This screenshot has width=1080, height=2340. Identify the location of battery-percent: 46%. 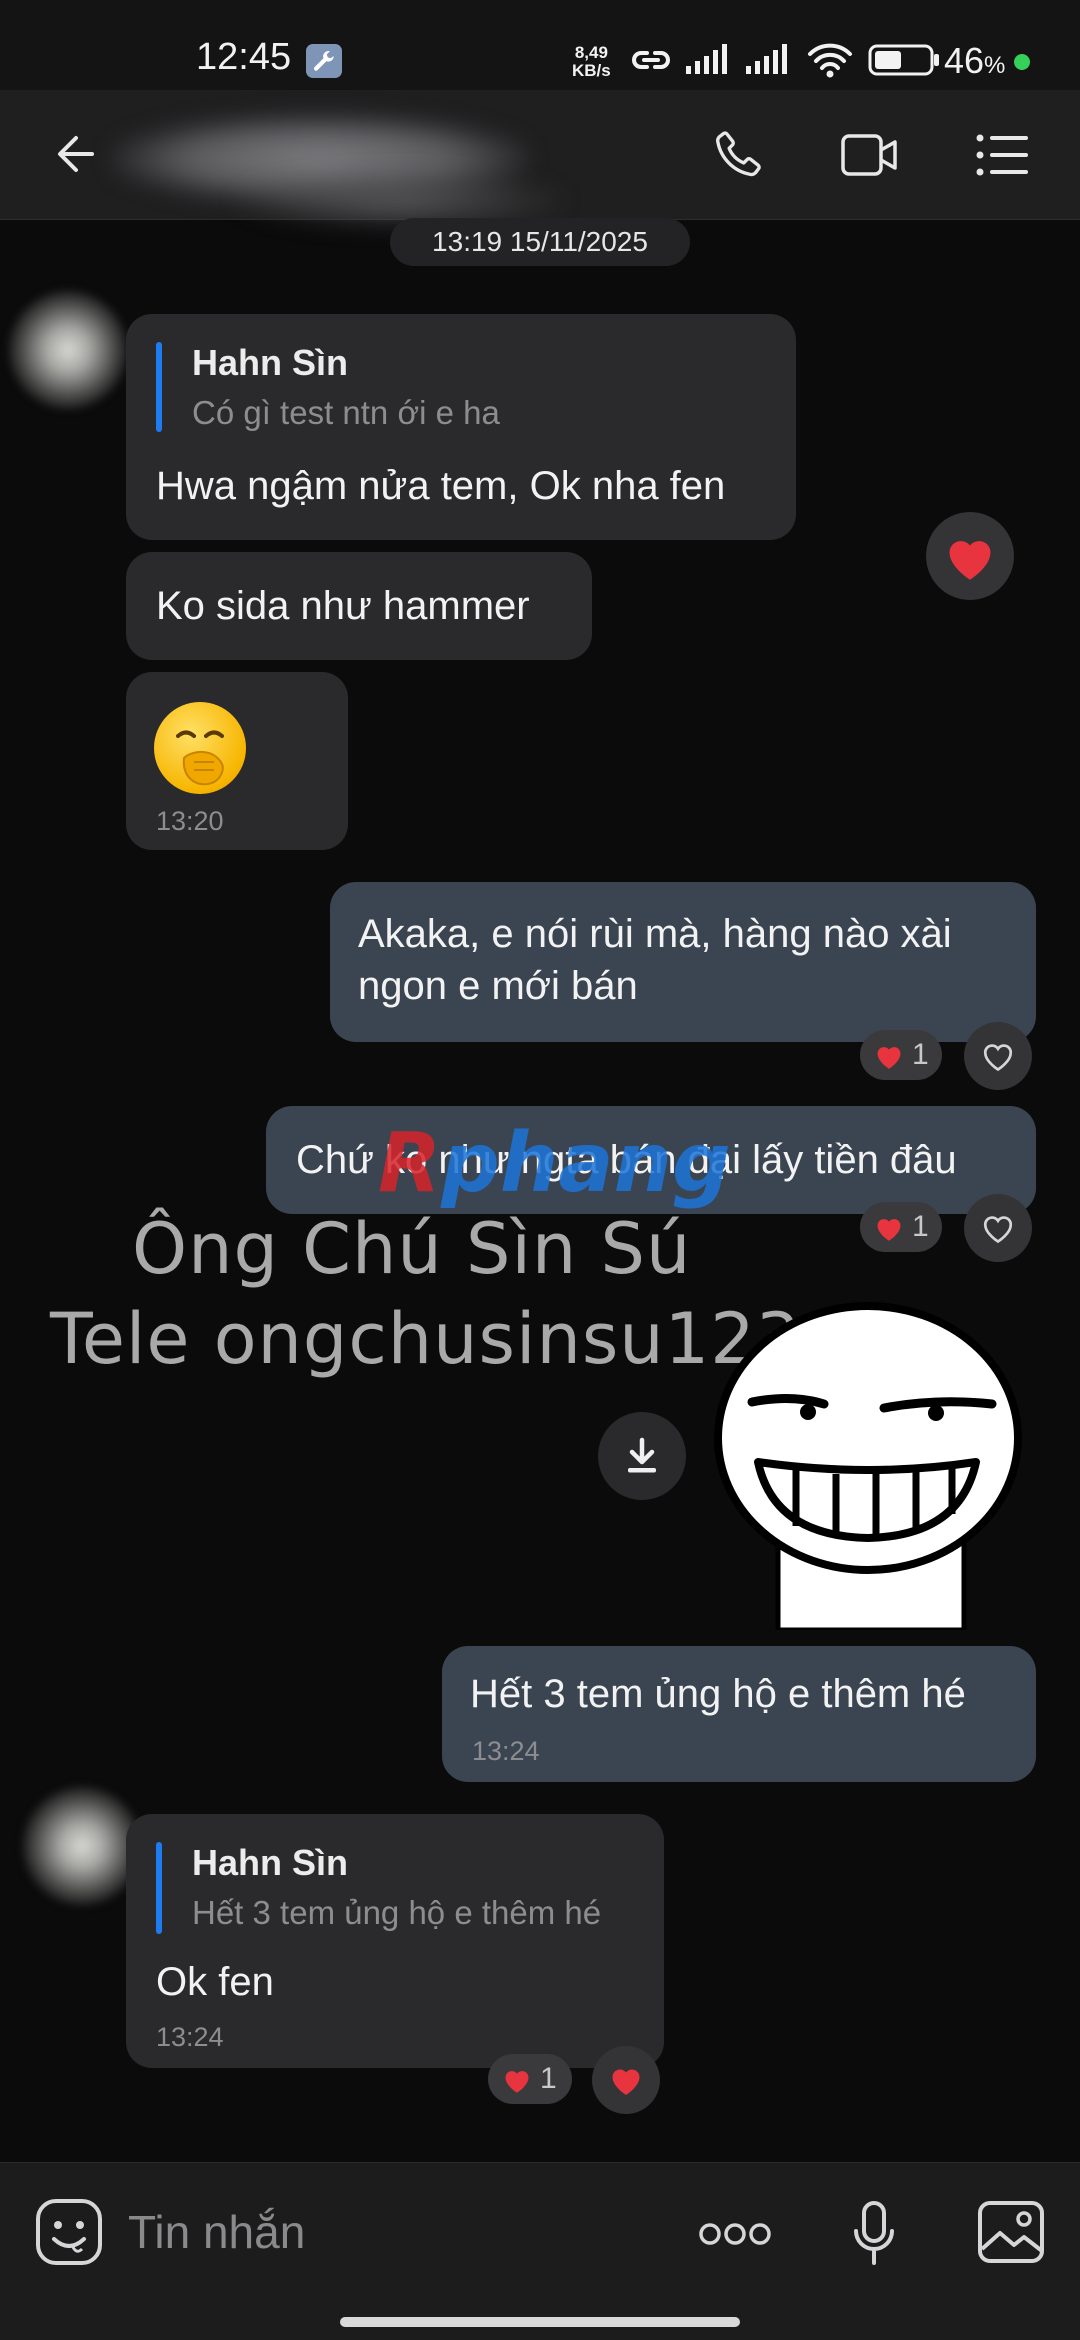
(975, 60).